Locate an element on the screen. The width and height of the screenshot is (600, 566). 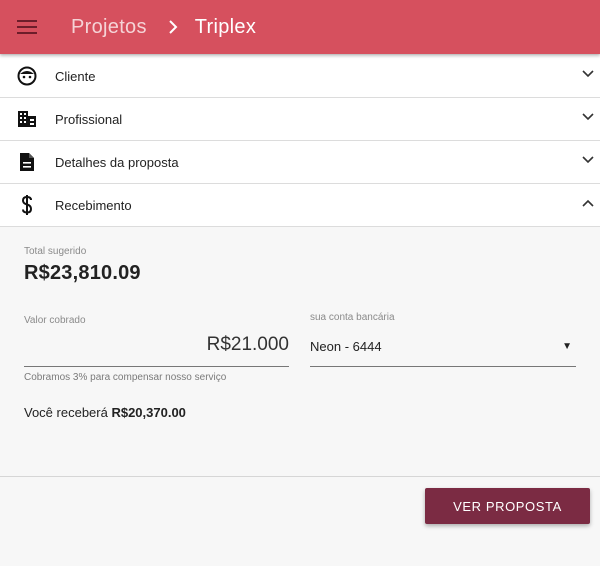
dollar-icon is located at coordinates (27, 205).